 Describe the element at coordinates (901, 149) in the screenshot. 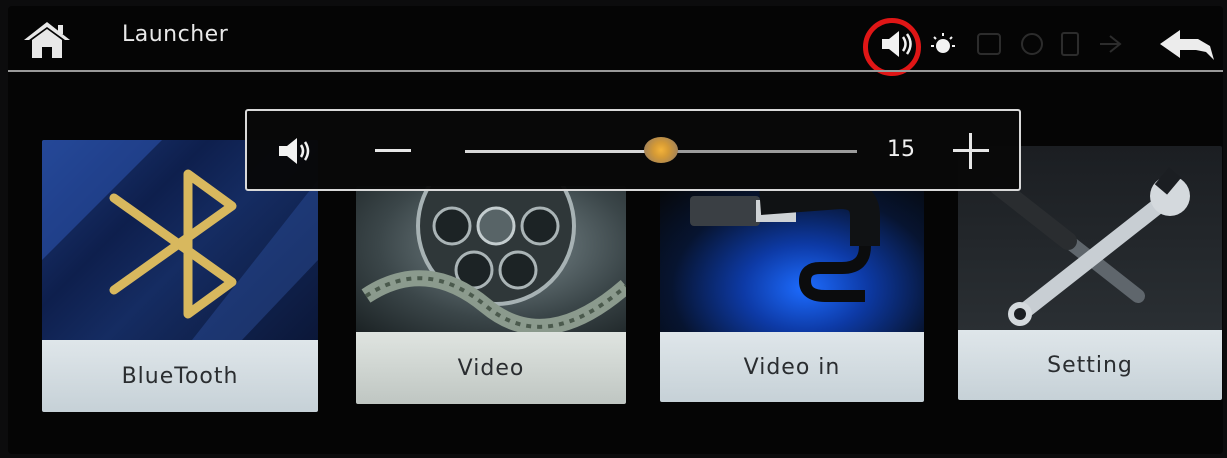

I see `volume-value: 15` at that location.